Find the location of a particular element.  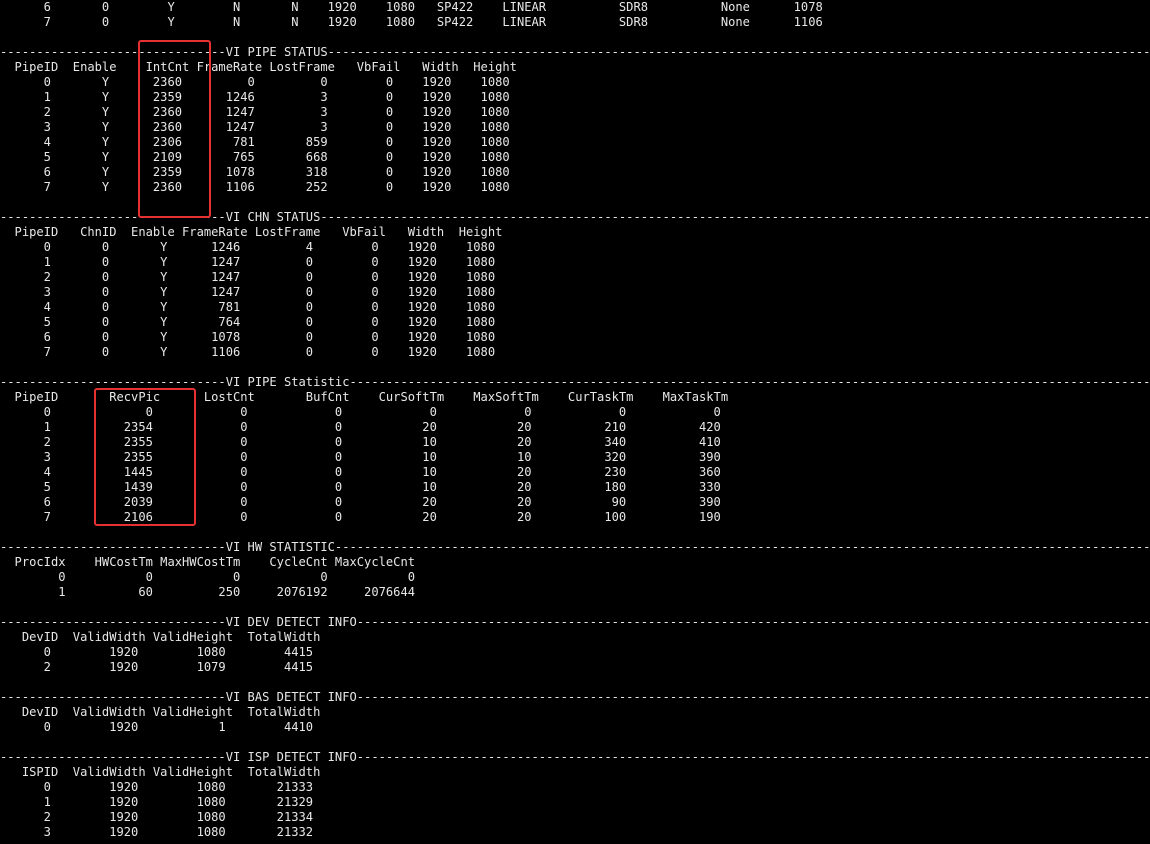

terminal-line: 1 Y 2359 1246 3 0 1920 1080 is located at coordinates (255, 97).